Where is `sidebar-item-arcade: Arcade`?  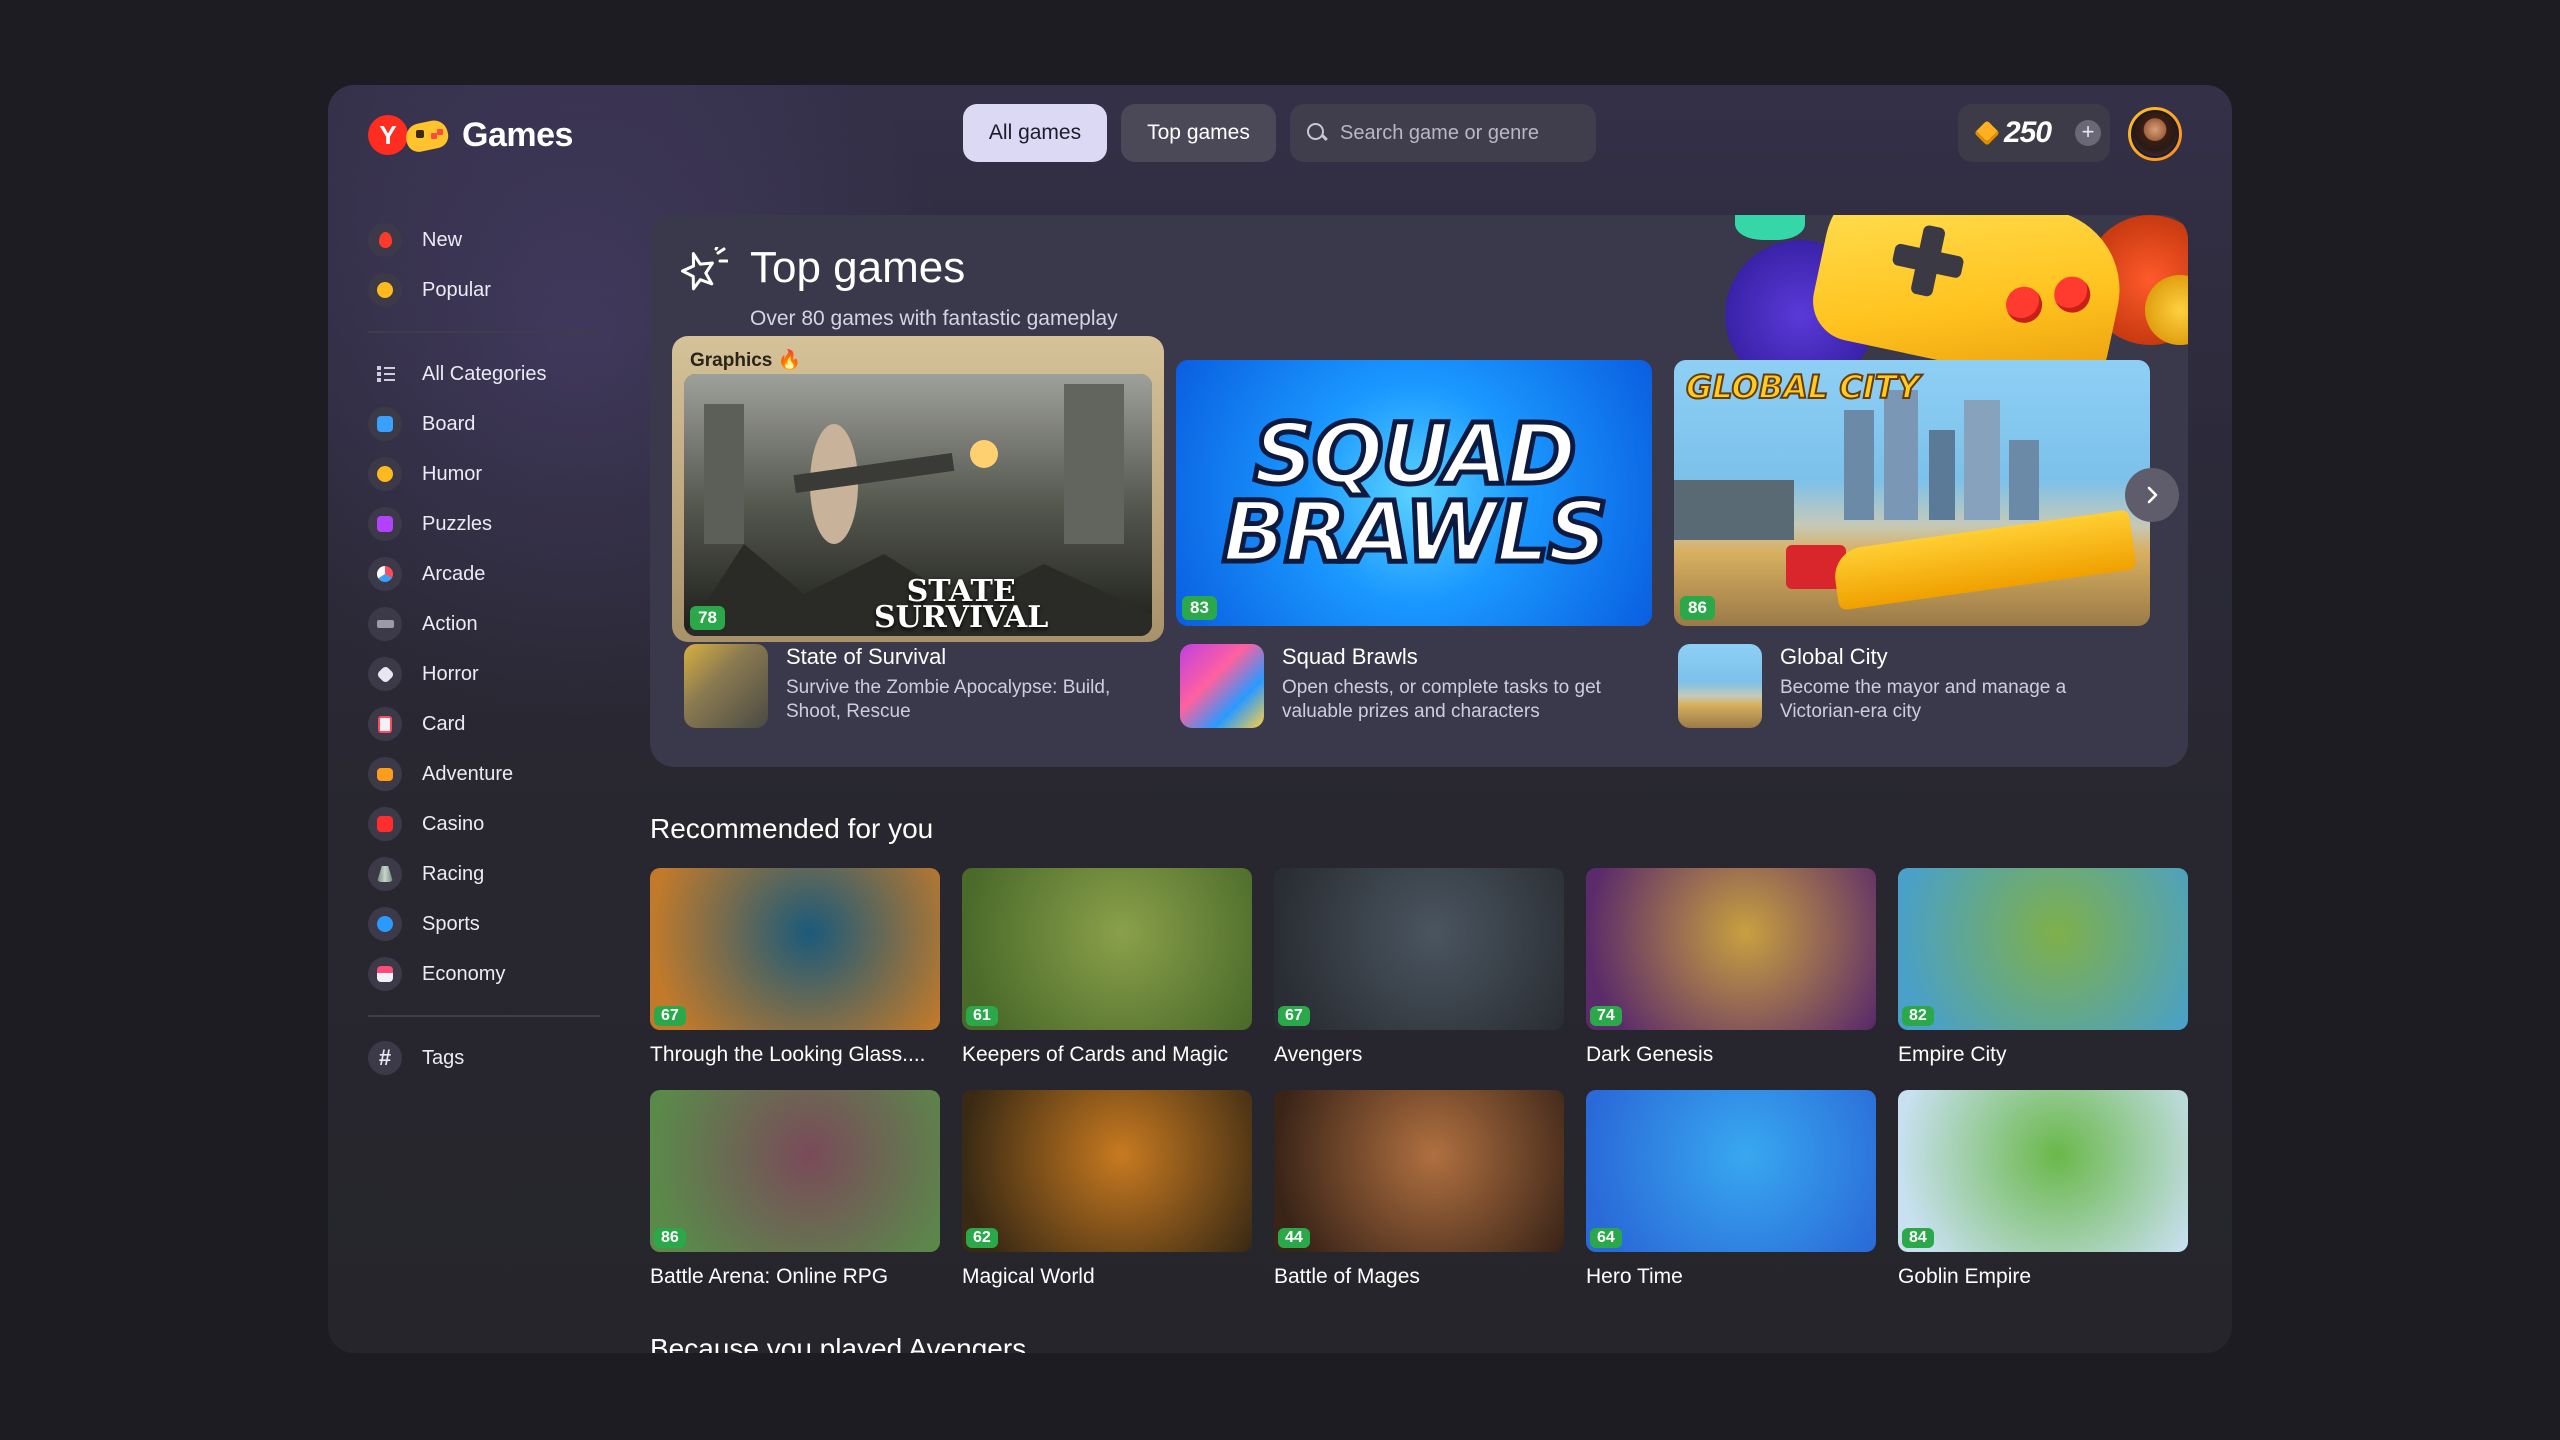 sidebar-item-arcade: Arcade is located at coordinates (488, 574).